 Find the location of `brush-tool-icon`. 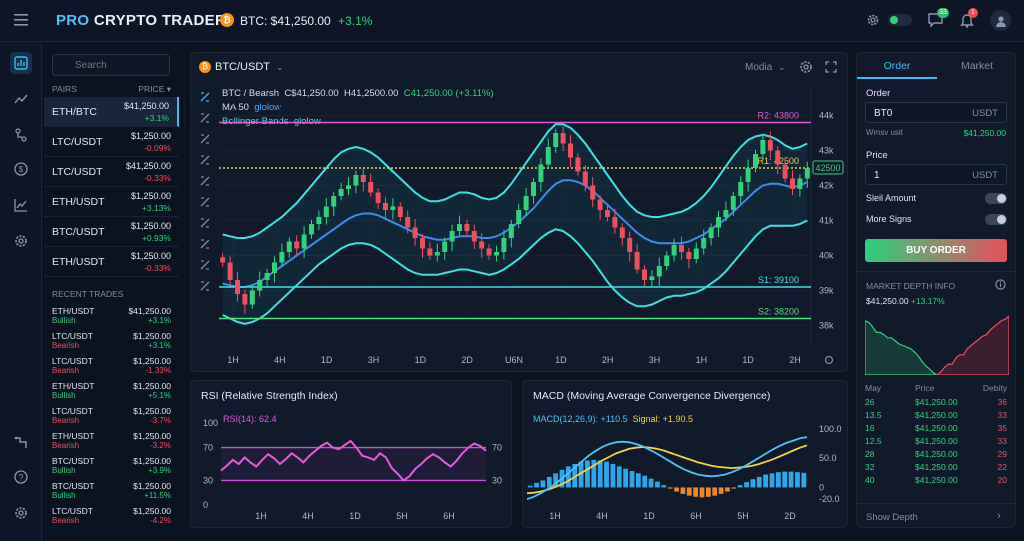

brush-tool-icon is located at coordinates (205, 244).